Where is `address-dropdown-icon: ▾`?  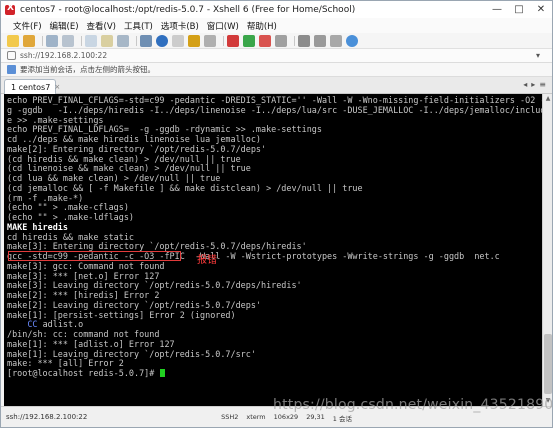 address-dropdown-icon: ▾ is located at coordinates (538, 55).